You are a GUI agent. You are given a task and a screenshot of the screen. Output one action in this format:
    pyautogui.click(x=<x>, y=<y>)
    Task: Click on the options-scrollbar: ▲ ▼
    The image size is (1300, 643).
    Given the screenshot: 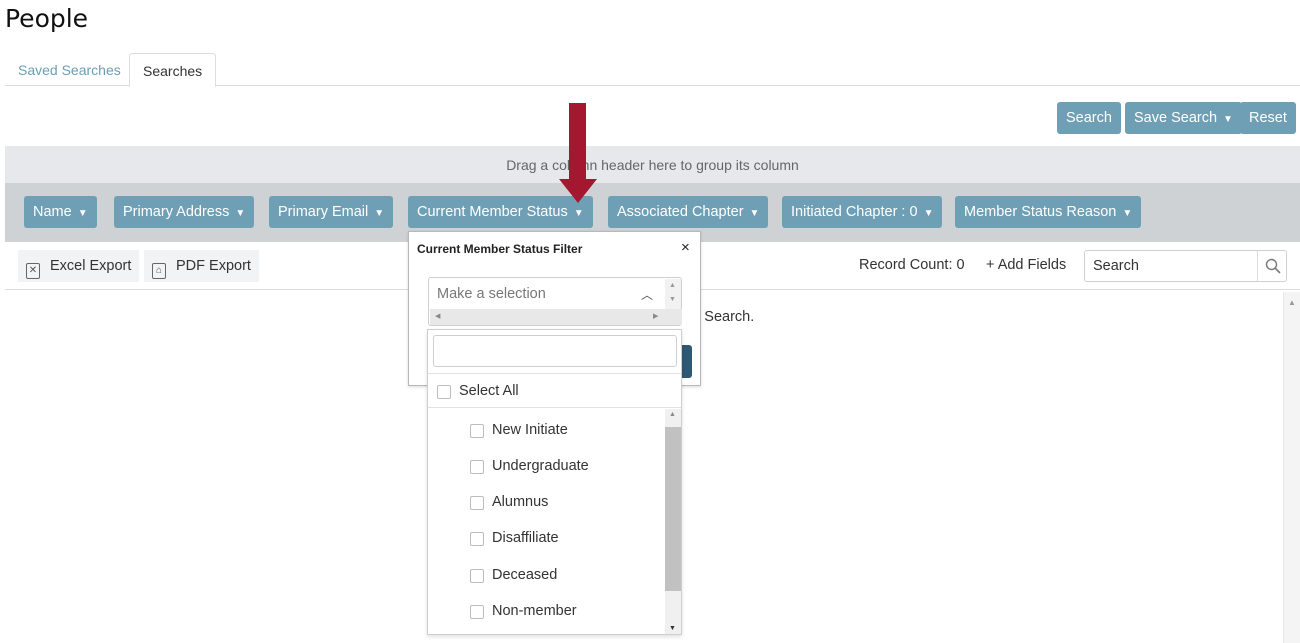 What is the action you would take?
    pyautogui.click(x=673, y=521)
    